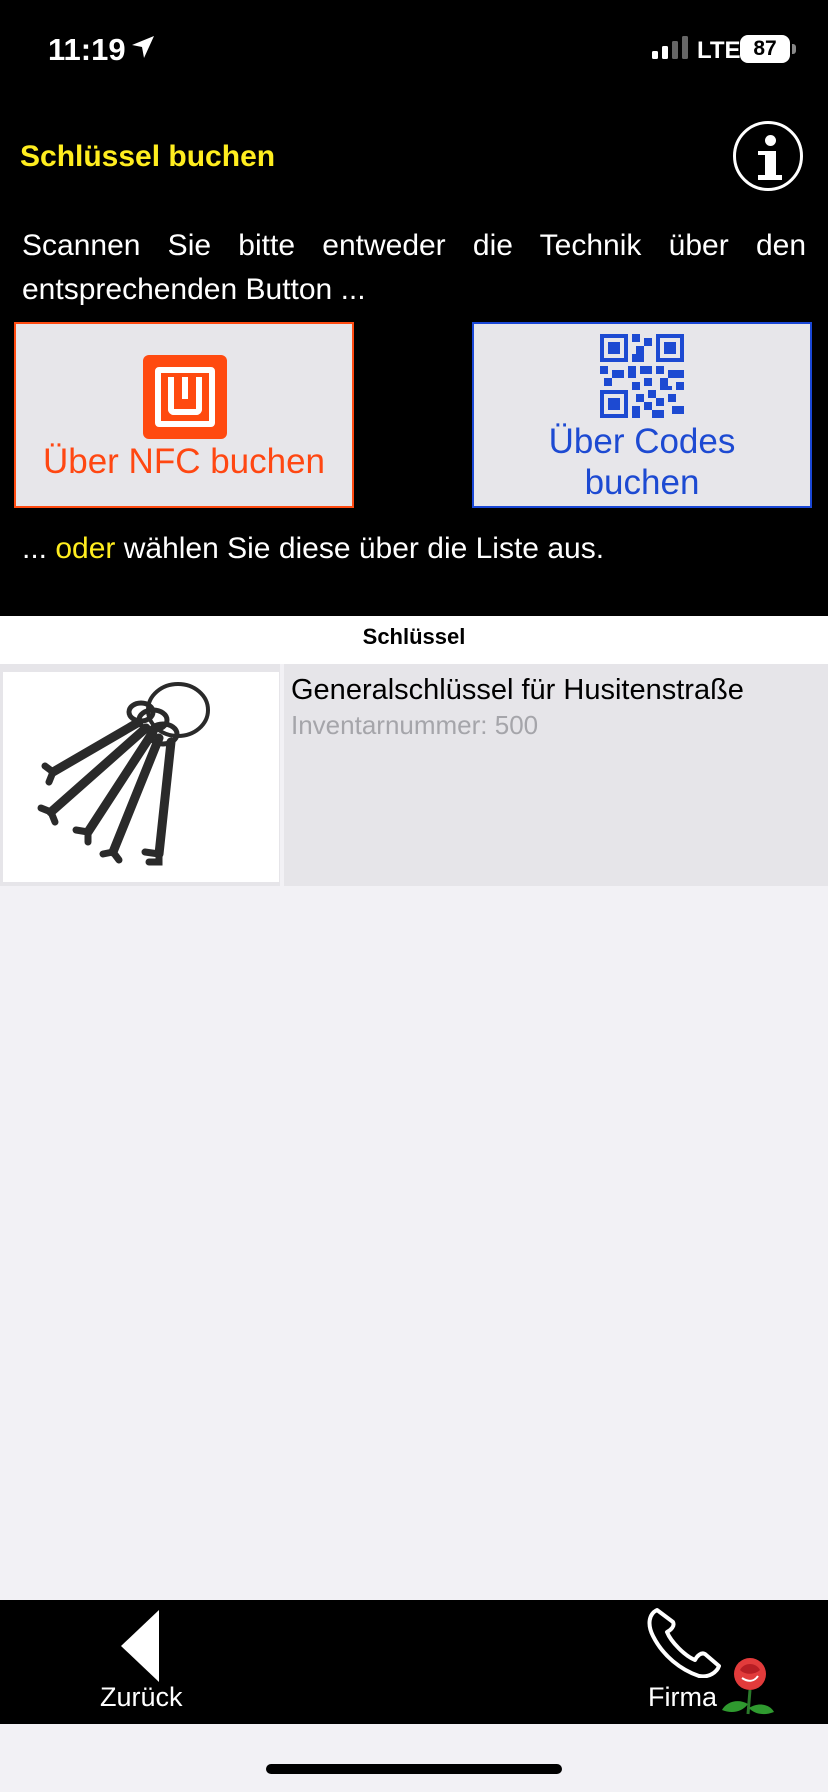  Describe the element at coordinates (414, 1662) in the screenshot. I see `bottom-tab-bar: Zurück Firma` at that location.